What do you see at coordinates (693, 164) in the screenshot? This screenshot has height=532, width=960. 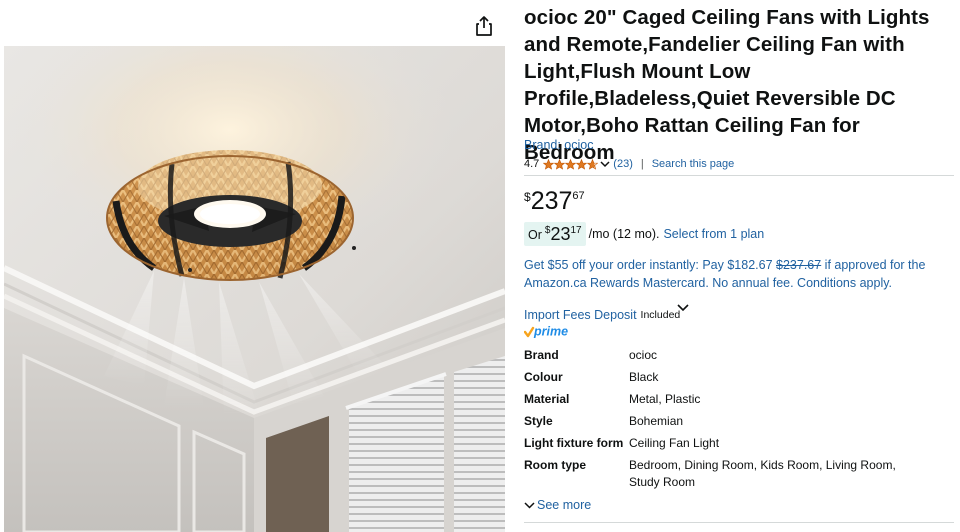 I see `search-this-page-link: Search this page` at bounding box center [693, 164].